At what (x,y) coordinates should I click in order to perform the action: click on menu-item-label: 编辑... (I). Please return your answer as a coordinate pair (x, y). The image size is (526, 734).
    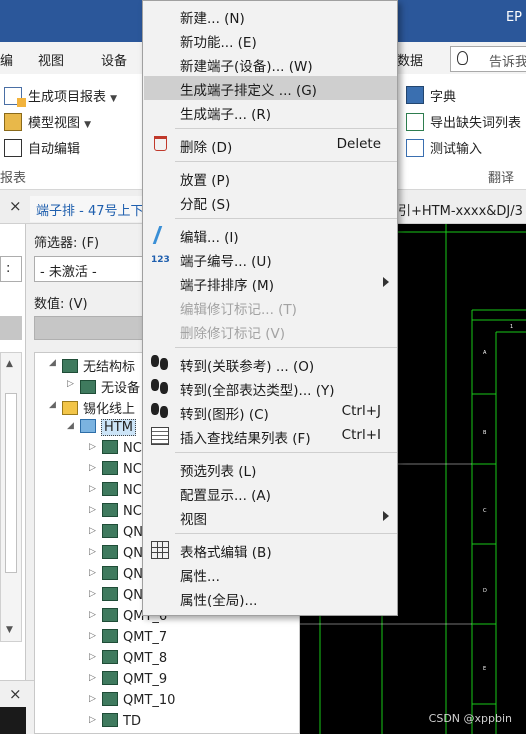
    Looking at the image, I should click on (209, 238).